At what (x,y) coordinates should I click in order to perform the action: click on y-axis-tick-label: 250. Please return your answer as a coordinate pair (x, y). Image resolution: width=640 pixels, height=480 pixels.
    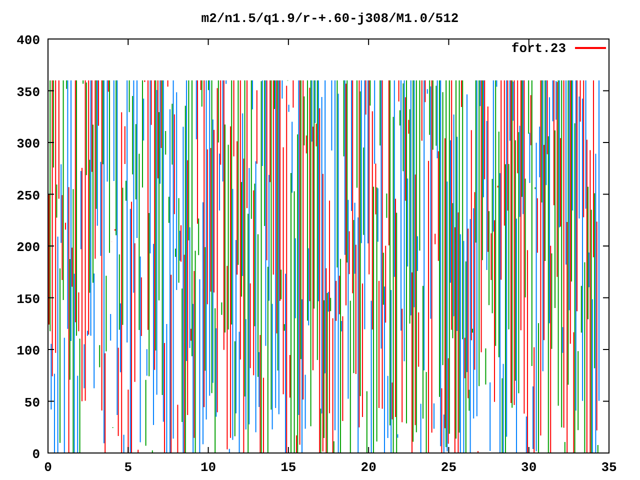
    Looking at the image, I should click on (28, 196).